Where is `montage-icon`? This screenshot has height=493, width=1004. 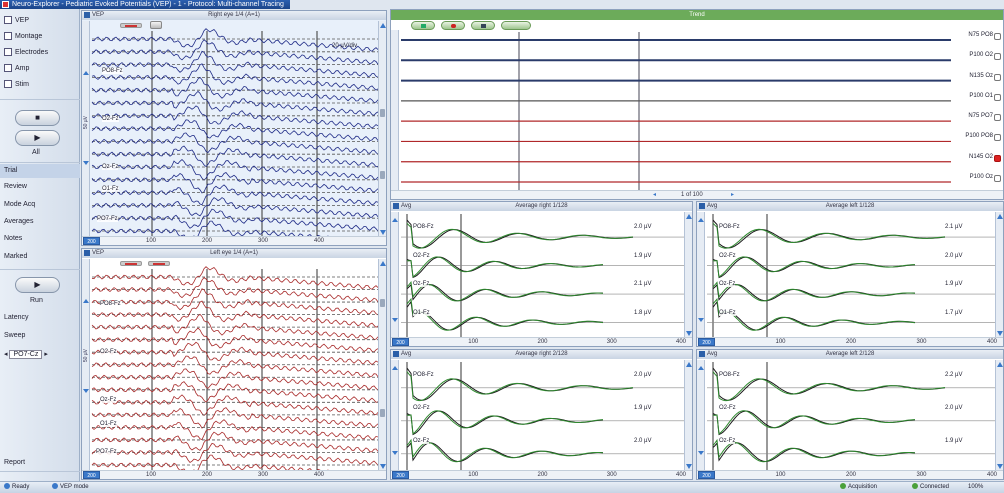 montage-icon is located at coordinates (8, 36).